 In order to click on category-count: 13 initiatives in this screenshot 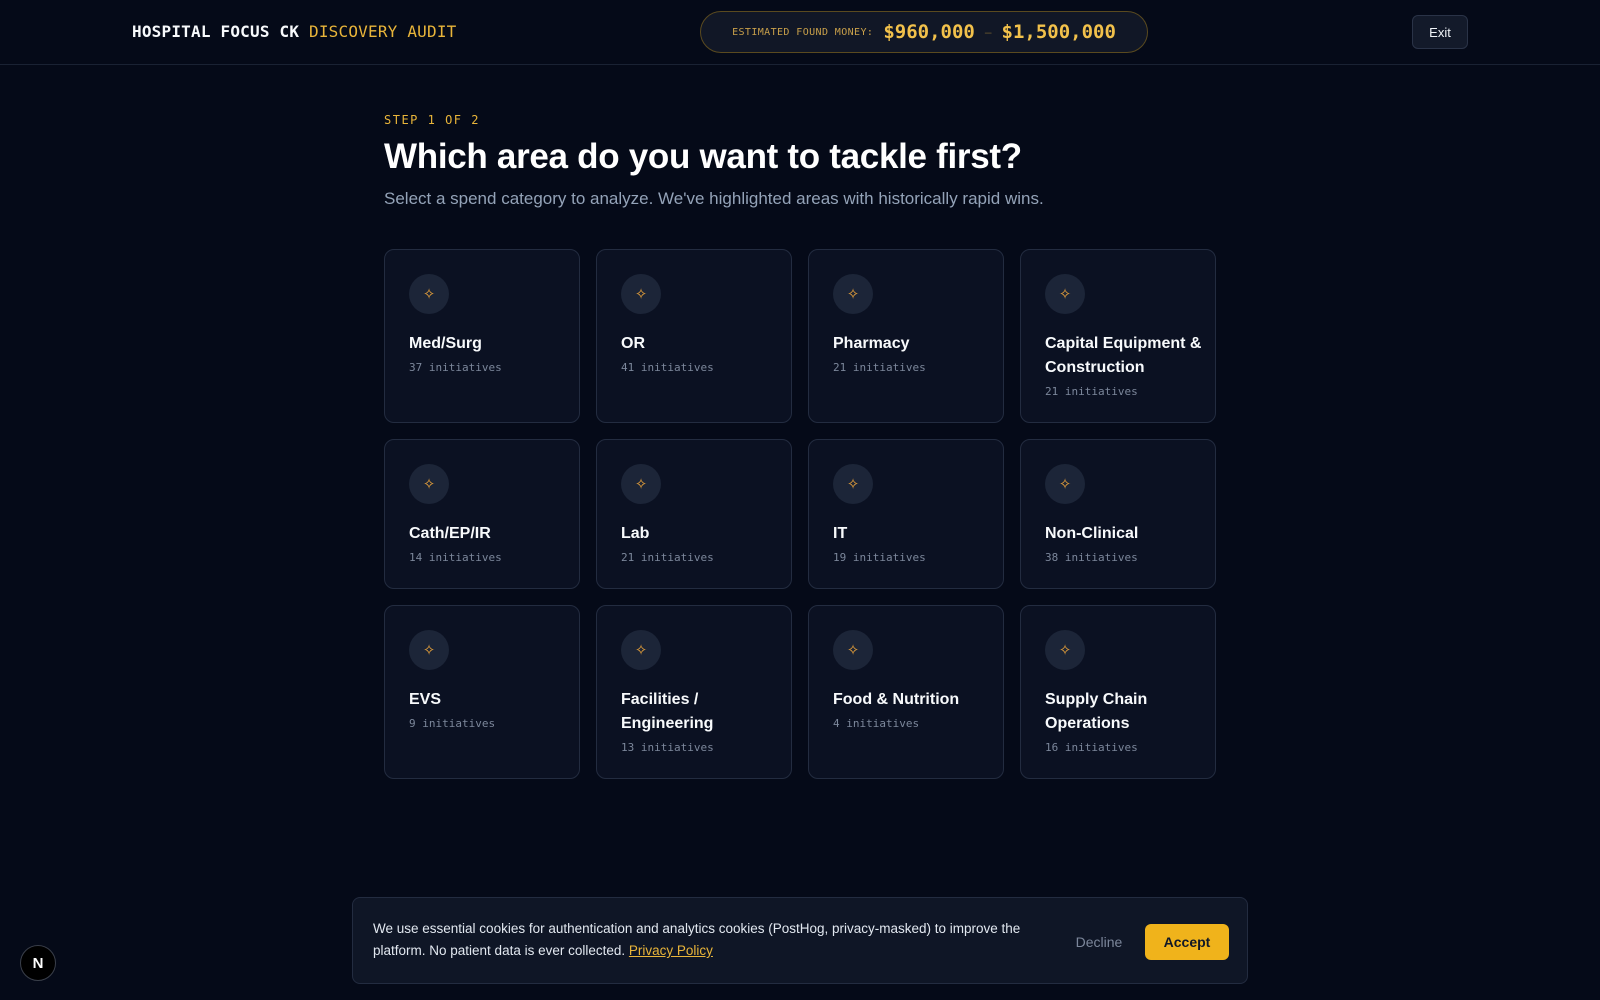, I will do `click(667, 747)`.